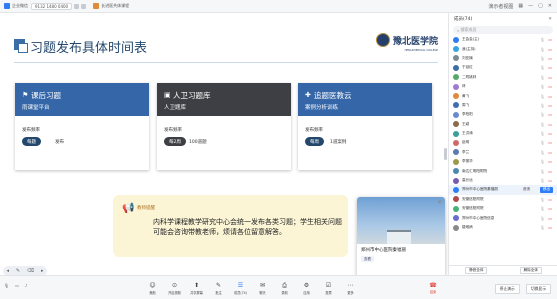  I want to click on switch-display-button: 切换显示, so click(538, 289).